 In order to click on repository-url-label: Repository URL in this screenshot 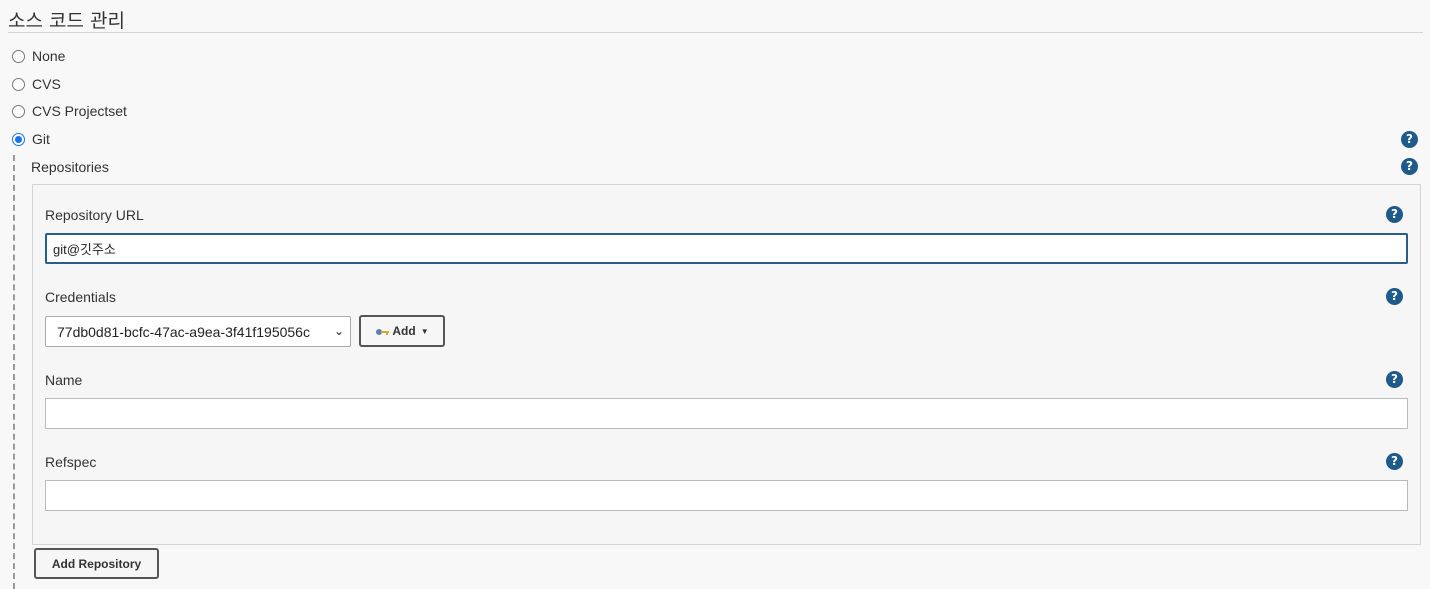, I will do `click(94, 215)`.